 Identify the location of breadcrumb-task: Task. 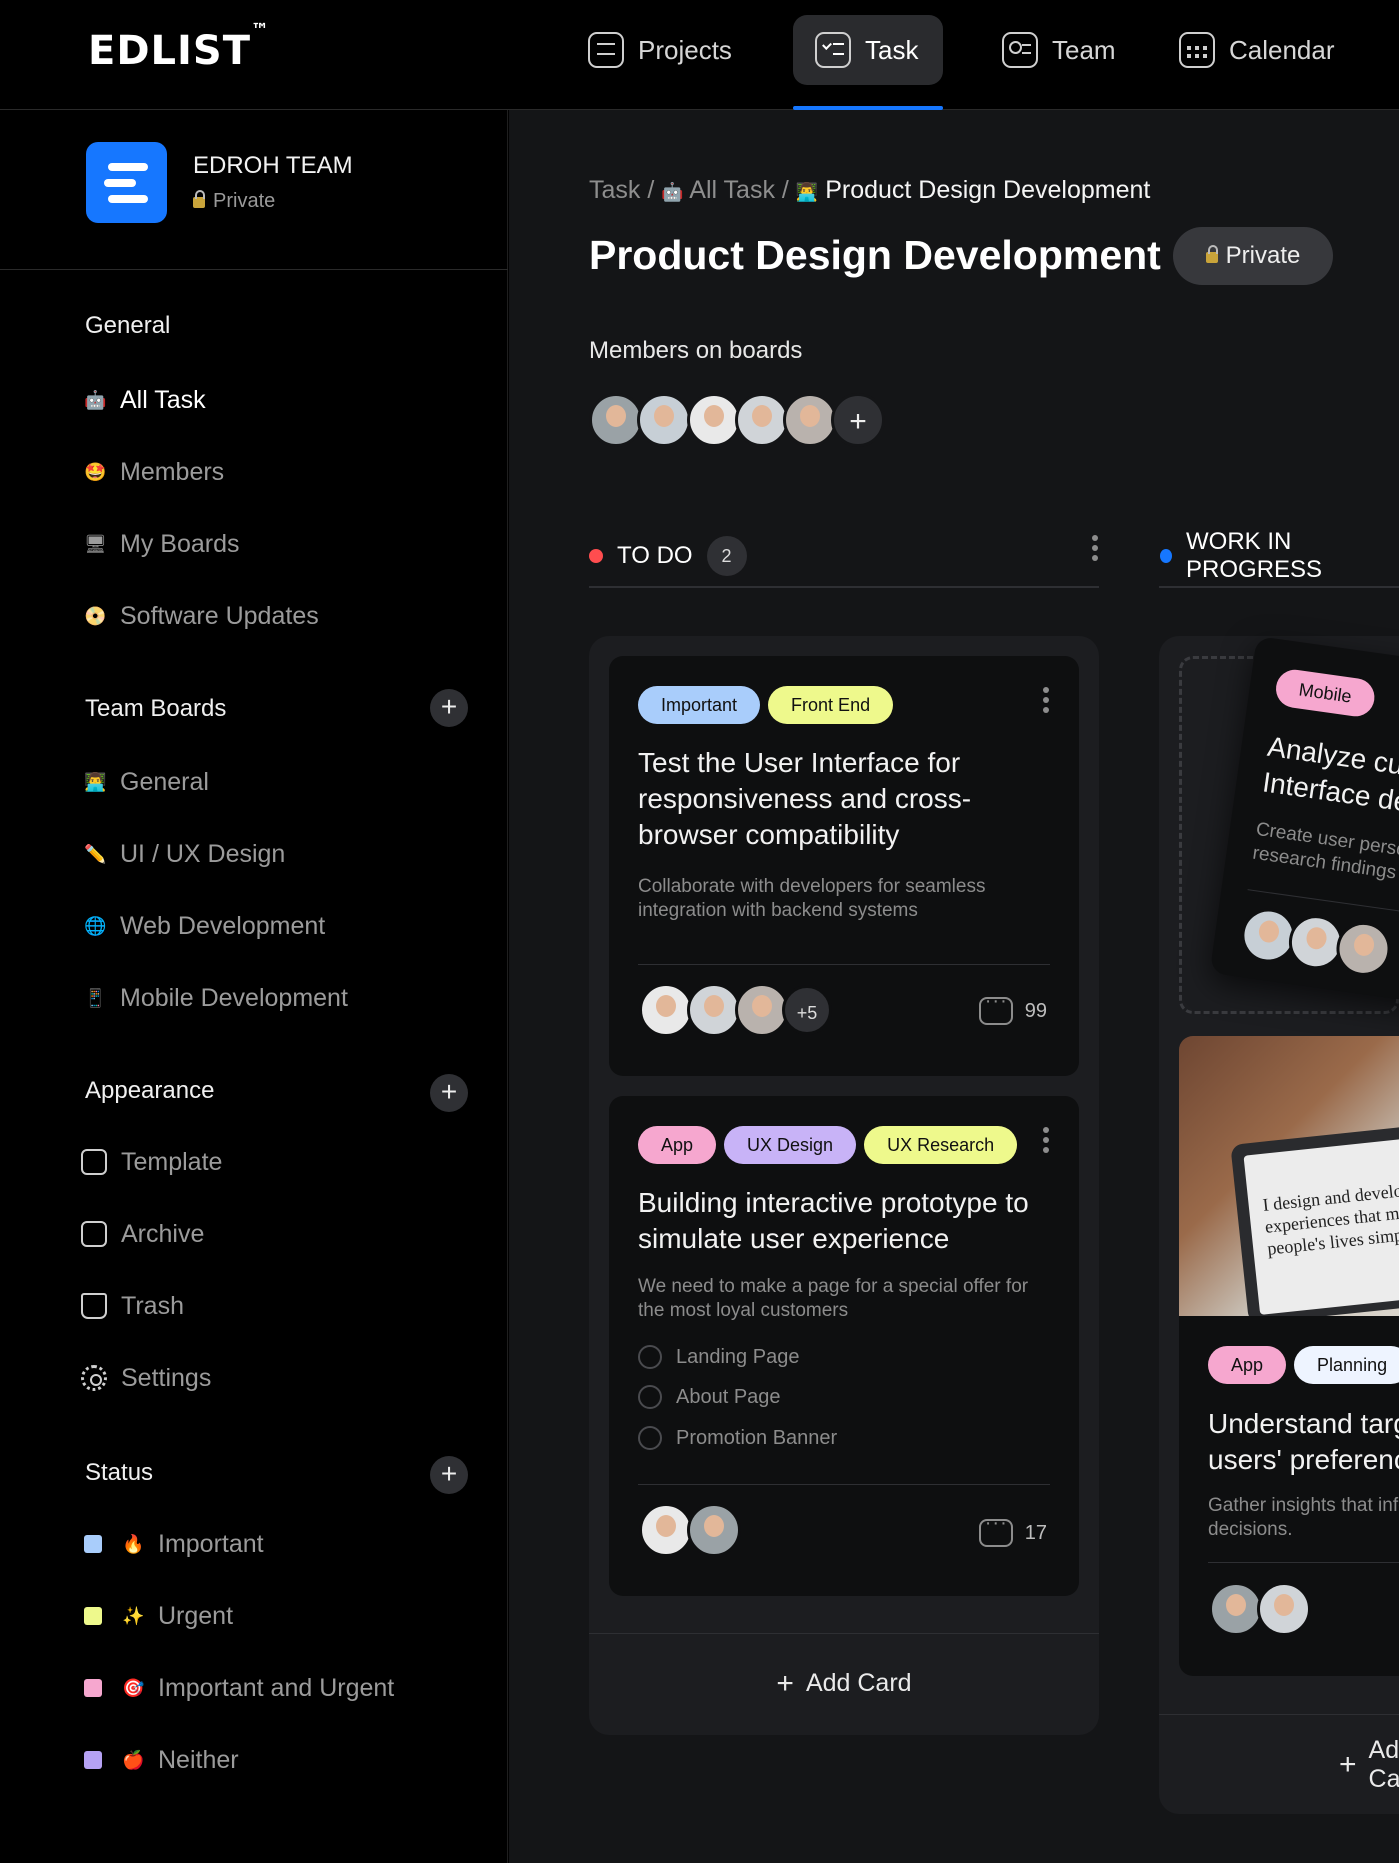
(614, 190).